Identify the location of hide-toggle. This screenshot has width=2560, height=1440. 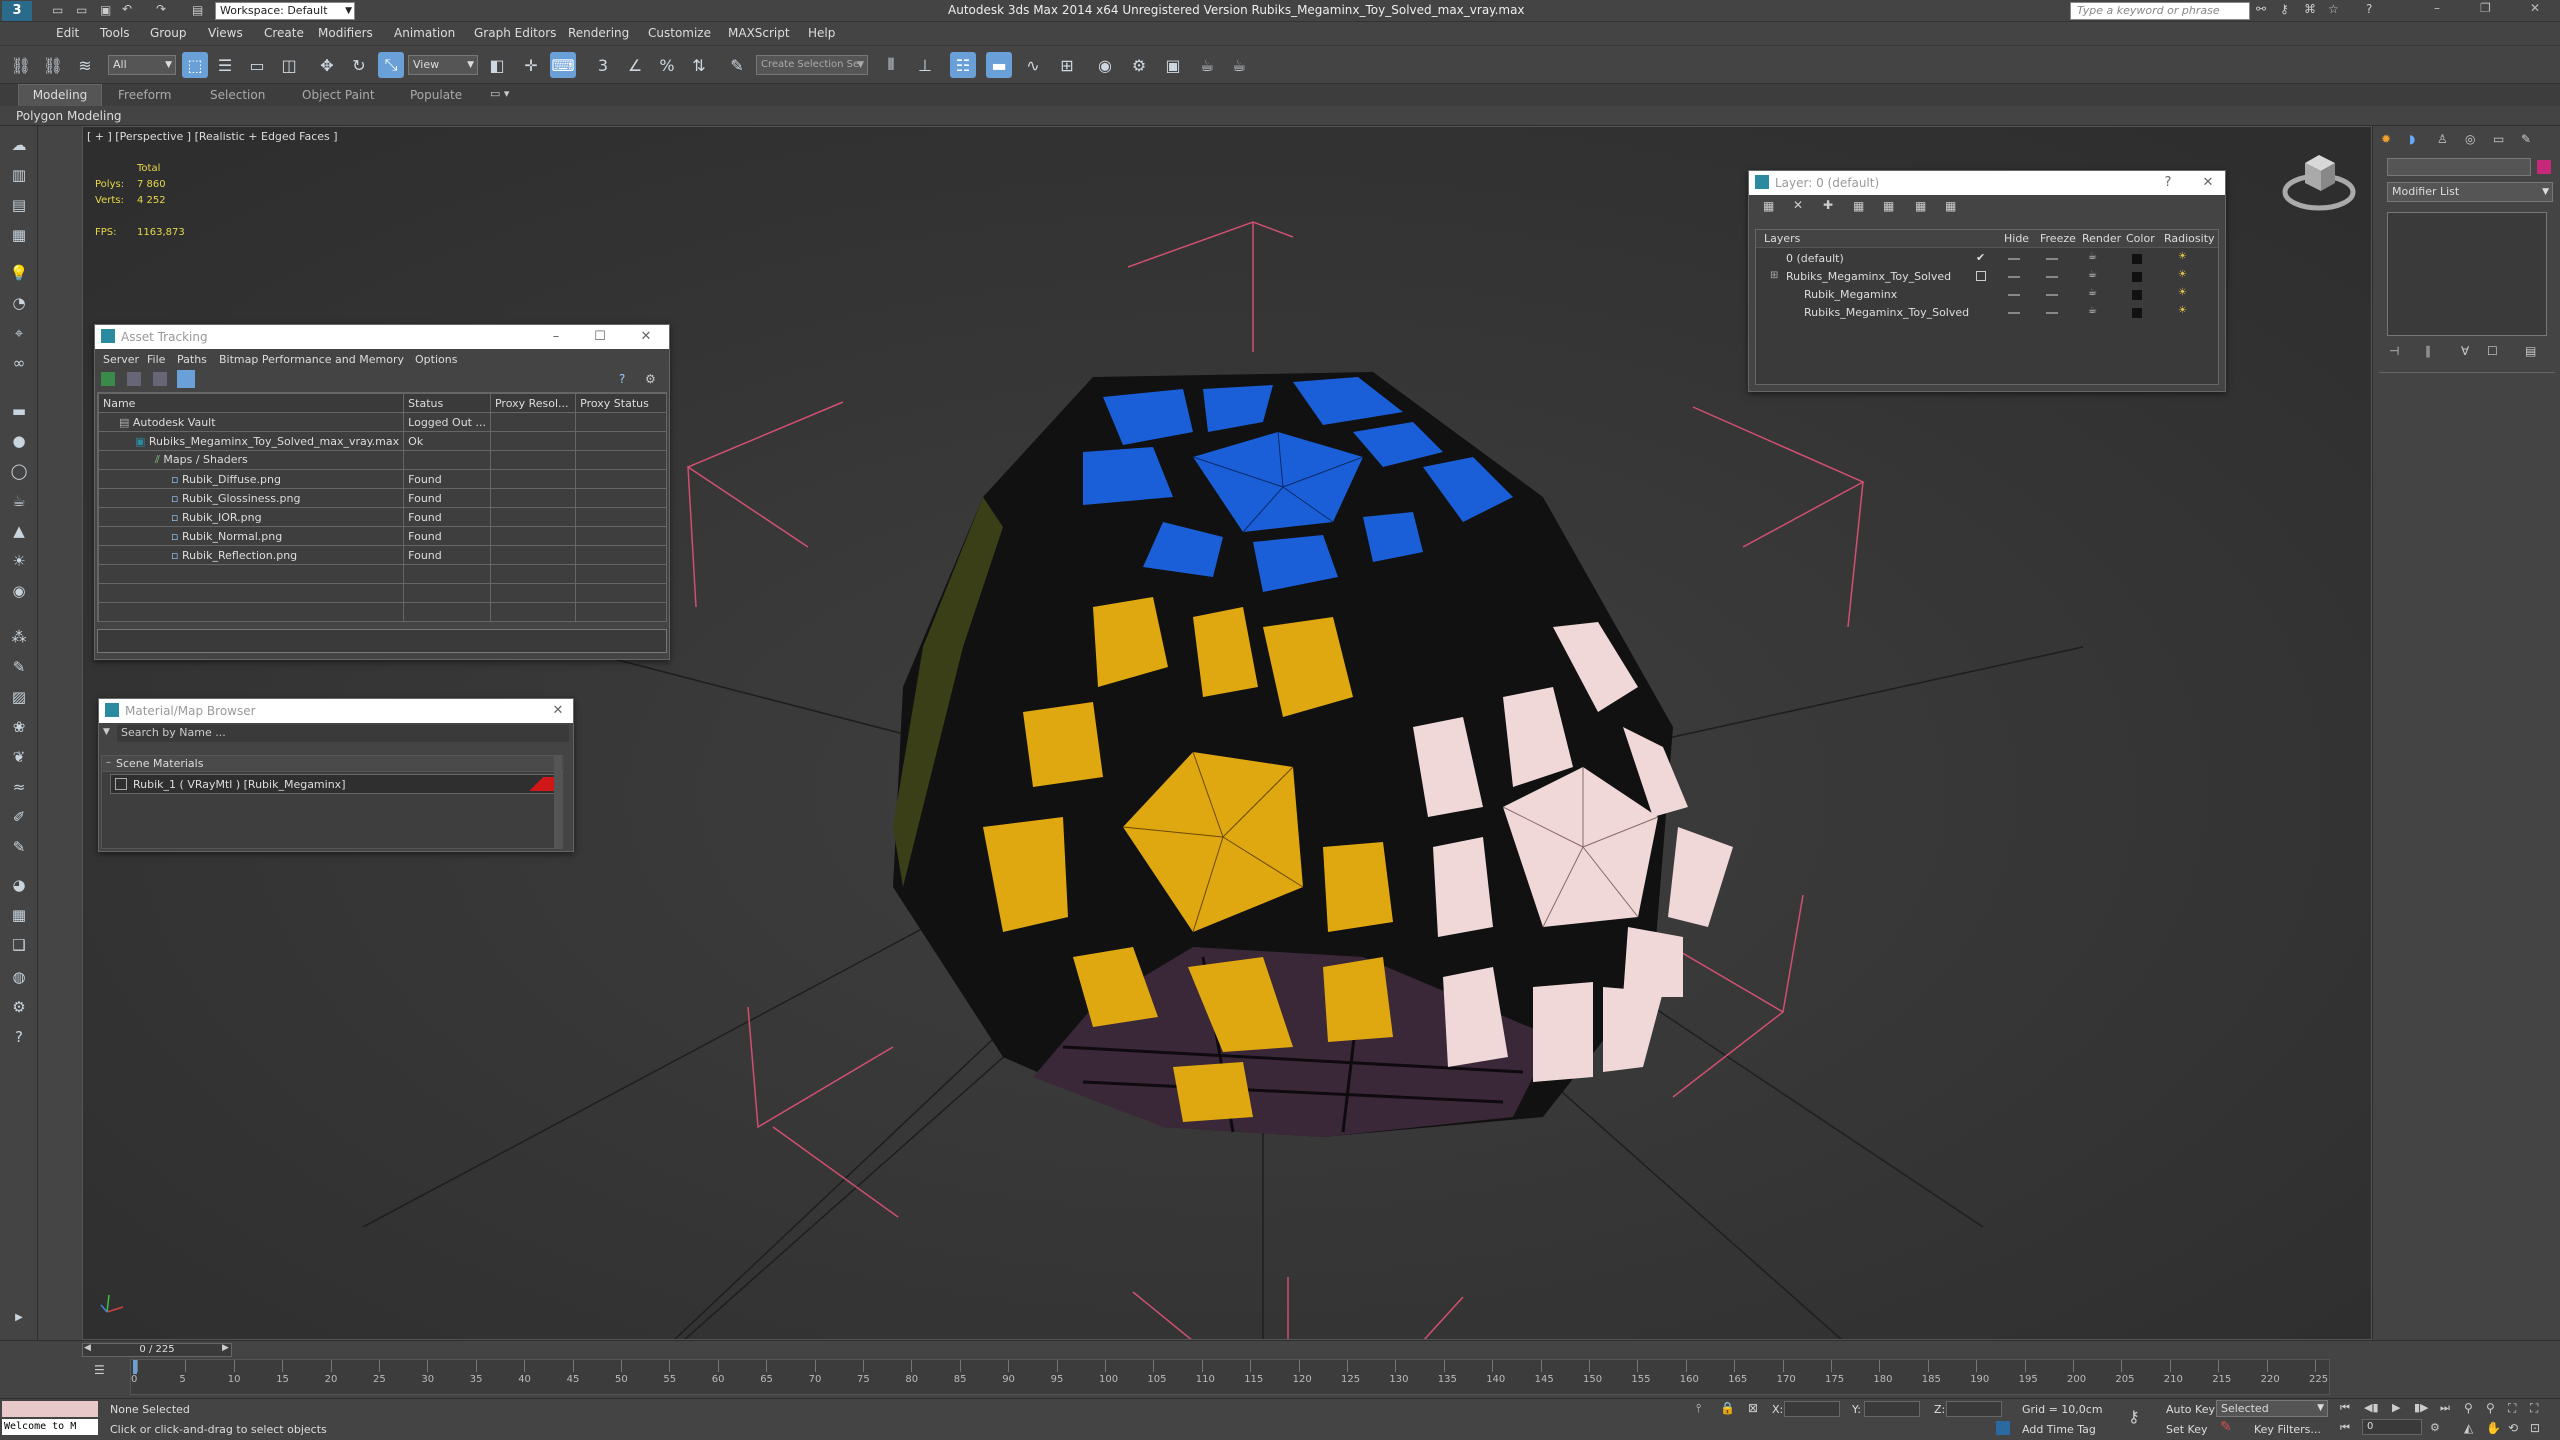
(2014, 277).